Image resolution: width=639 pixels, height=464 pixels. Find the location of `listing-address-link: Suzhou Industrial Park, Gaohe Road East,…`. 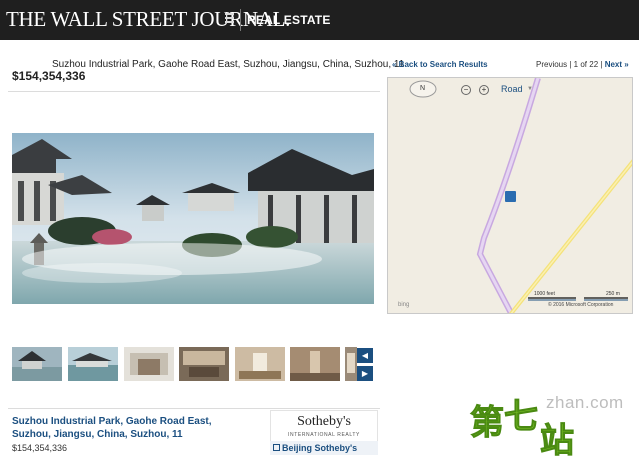

listing-address-link: Suzhou Industrial Park, Gaohe Road East,… is located at coordinates (132, 428).